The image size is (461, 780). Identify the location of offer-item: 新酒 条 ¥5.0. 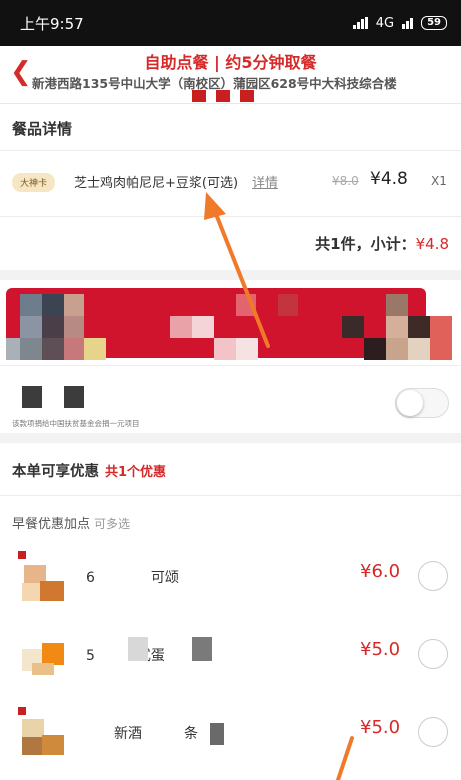
(230, 737).